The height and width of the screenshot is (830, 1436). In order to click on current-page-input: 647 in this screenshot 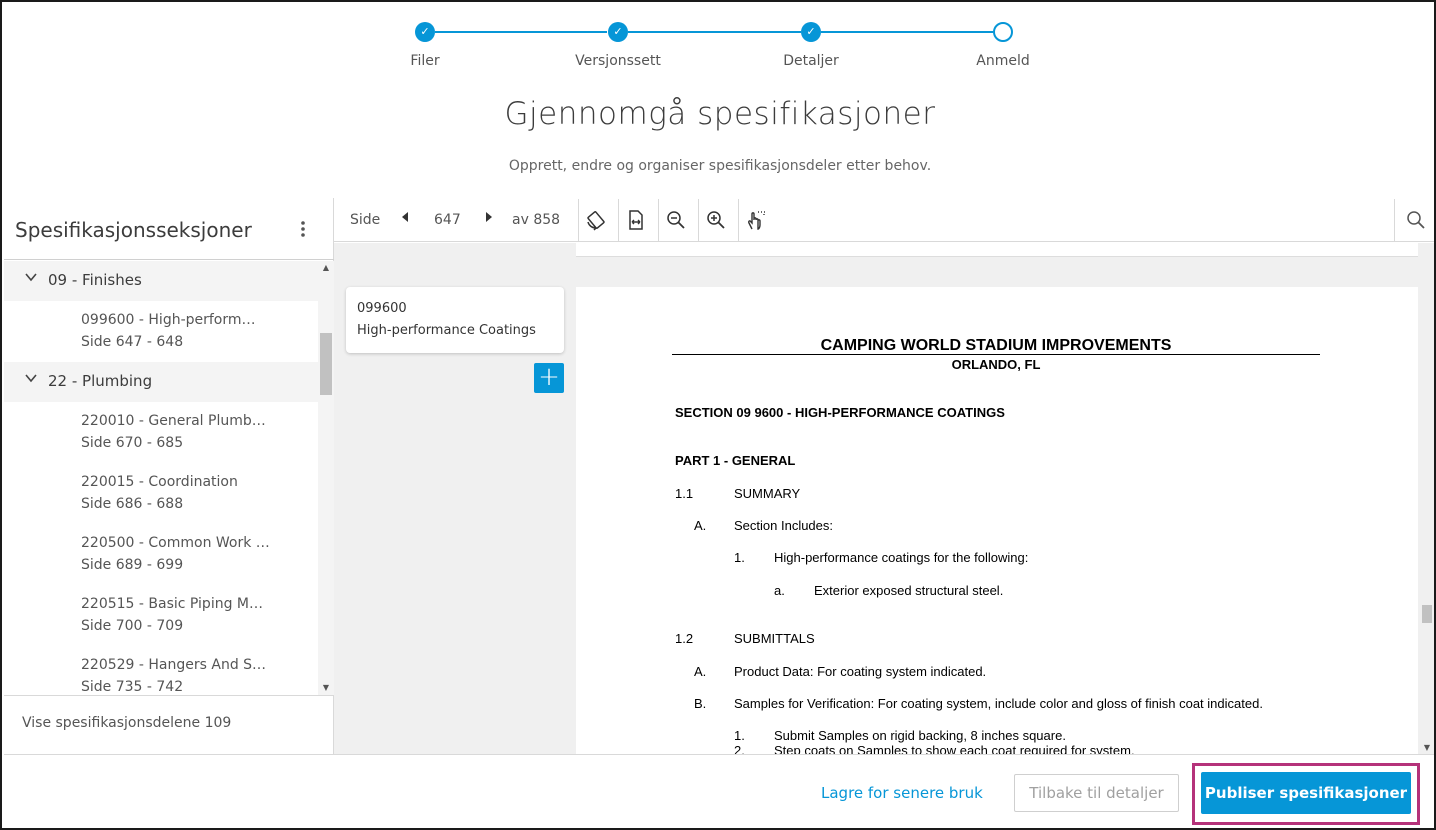, I will do `click(447, 220)`.